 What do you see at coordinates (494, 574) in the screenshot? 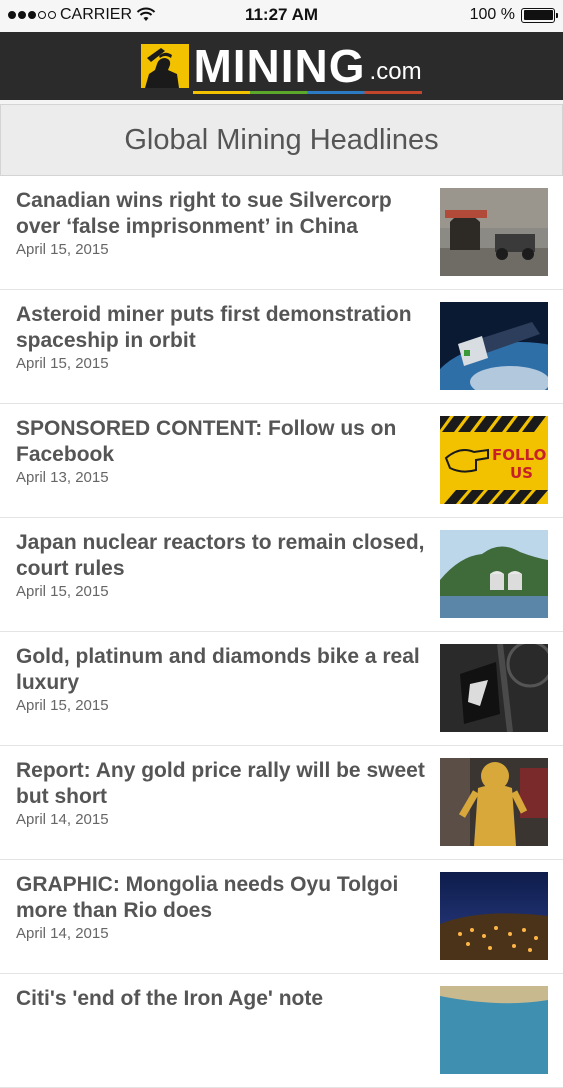
I see `nuclear-plant-image` at bounding box center [494, 574].